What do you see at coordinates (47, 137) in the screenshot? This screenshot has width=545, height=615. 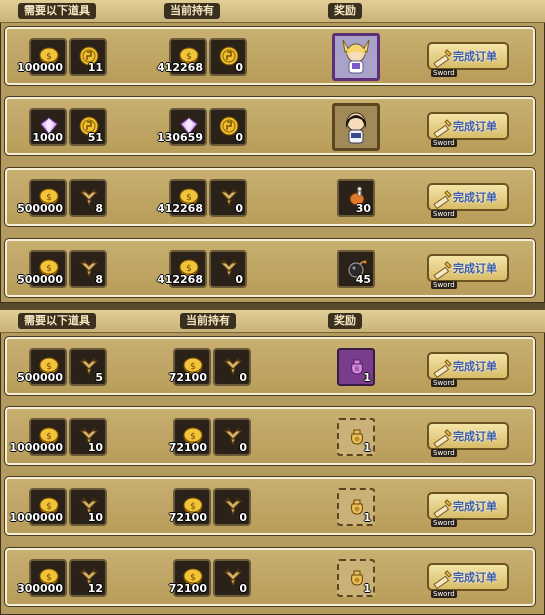 I see `item-quantity: 1000` at bounding box center [47, 137].